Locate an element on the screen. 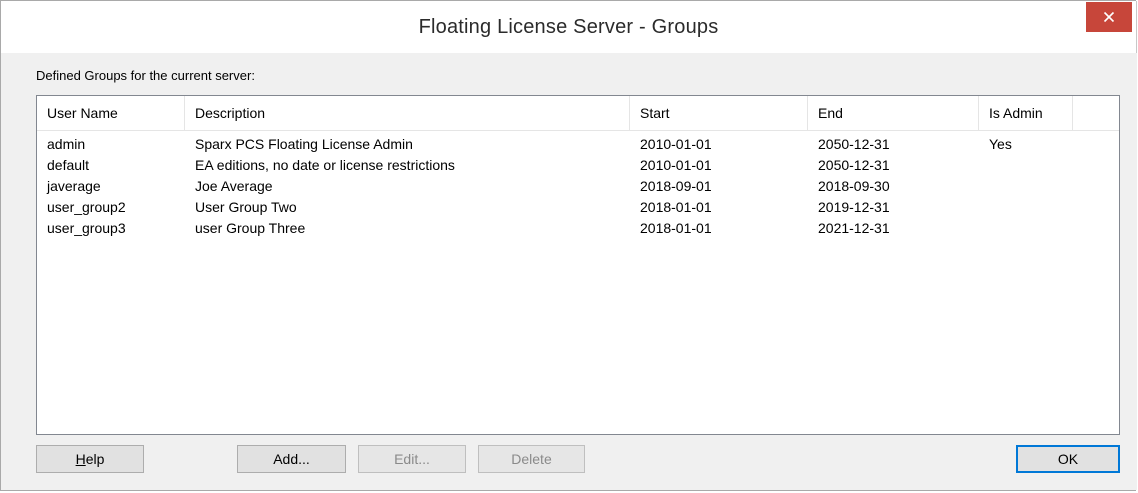  ok-button: OK is located at coordinates (1068, 459).